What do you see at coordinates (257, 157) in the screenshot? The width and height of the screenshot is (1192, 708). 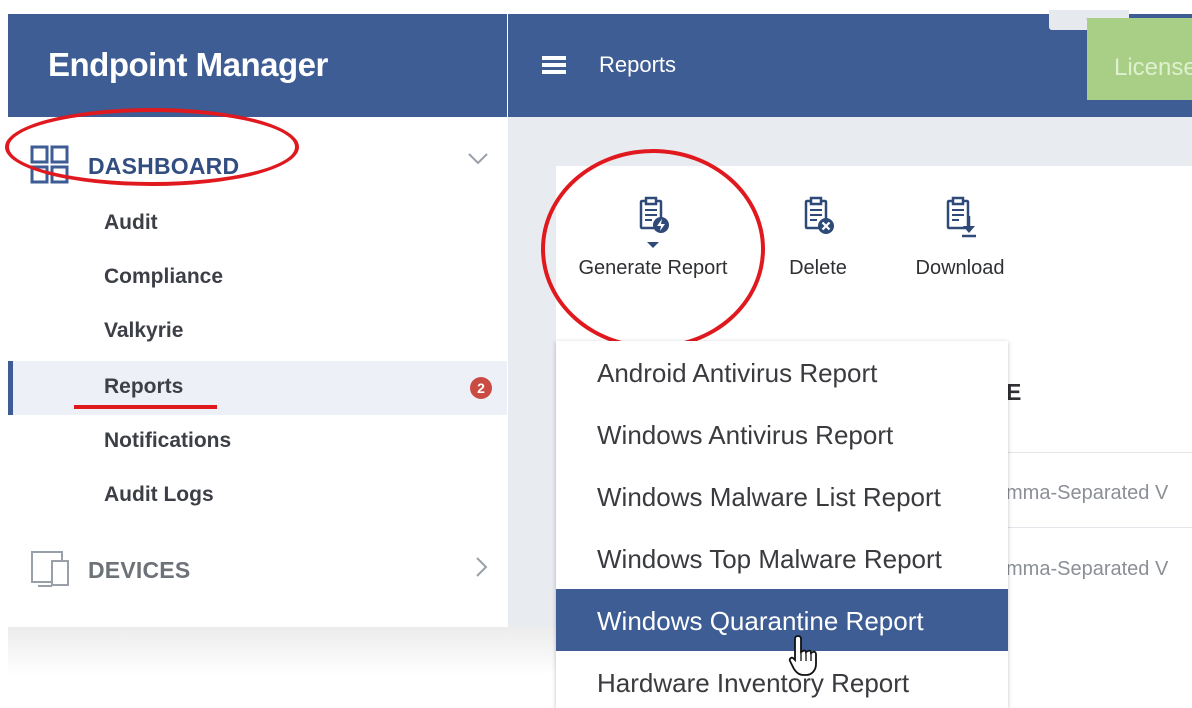 I see `sidebar-group-dashboard: DASHBOARD` at bounding box center [257, 157].